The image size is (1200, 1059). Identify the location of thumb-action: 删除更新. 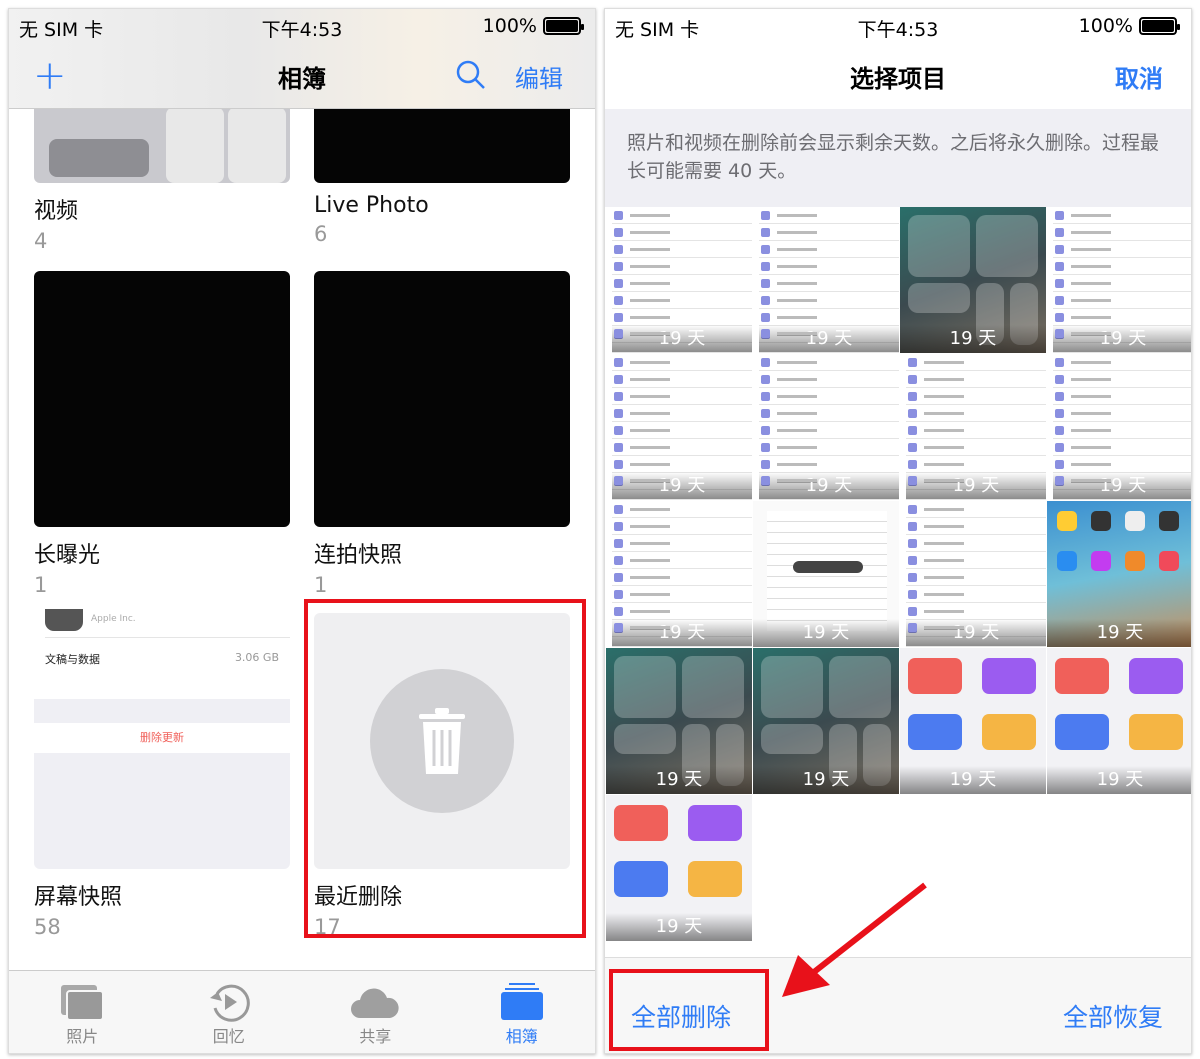
(162, 738).